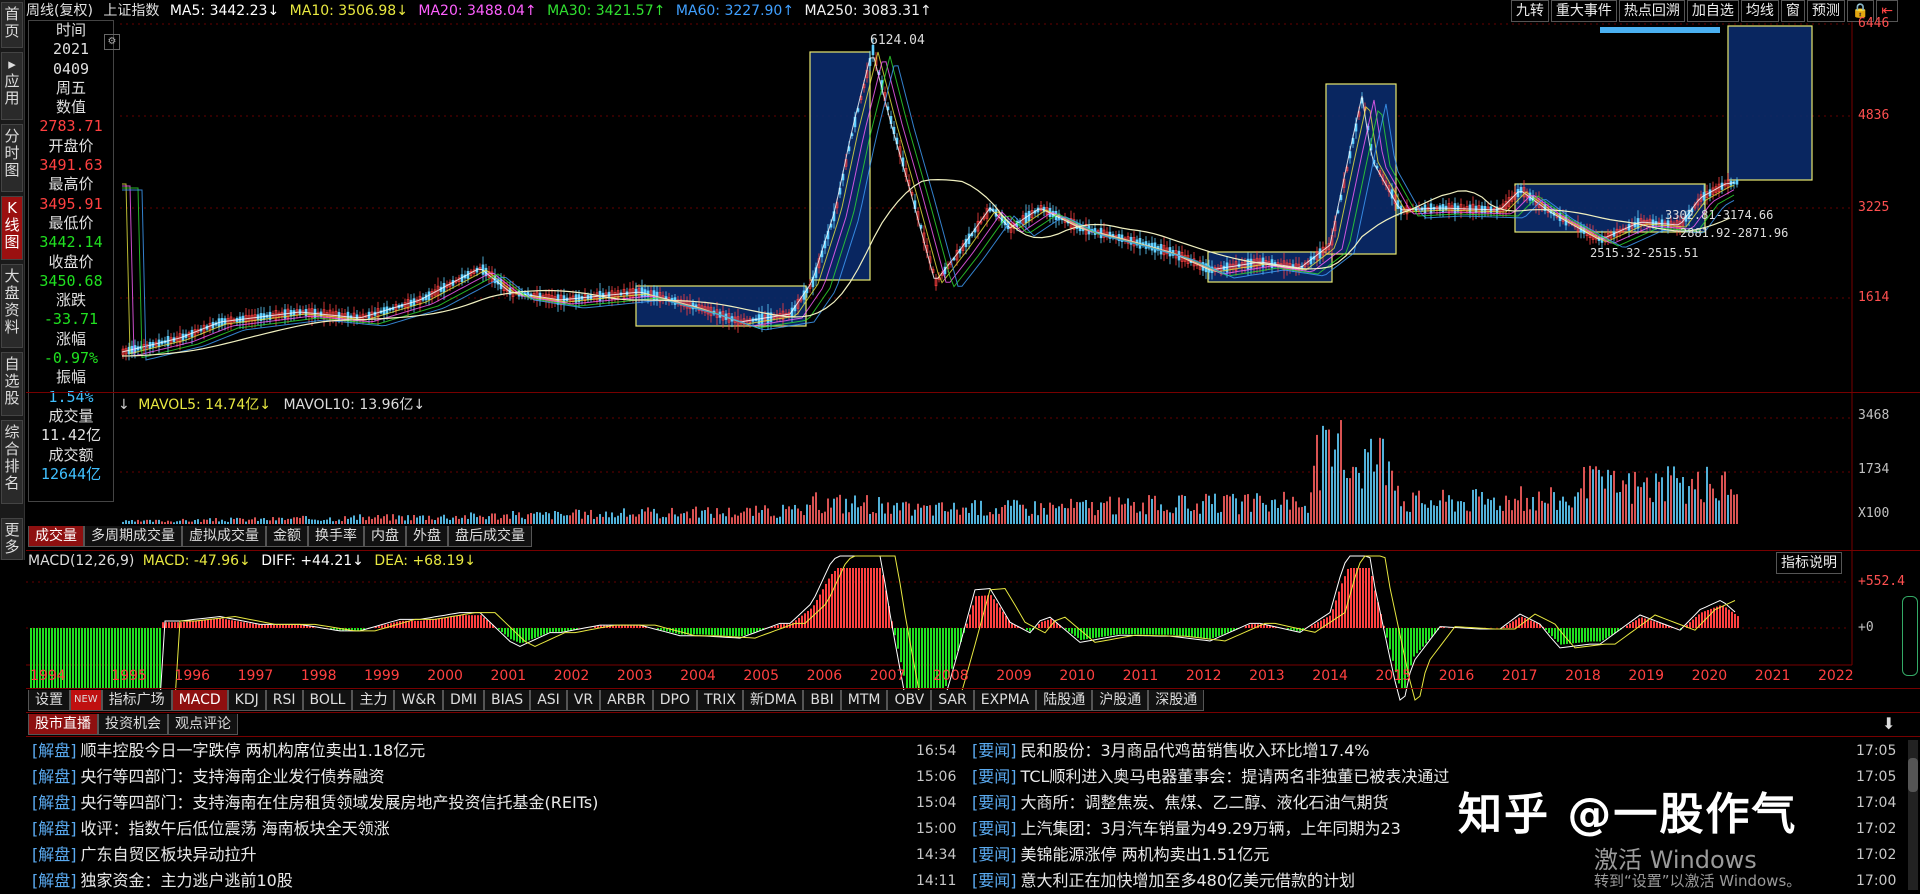 The height and width of the screenshot is (894, 1920). Describe the element at coordinates (548, 700) in the screenshot. I see `indicator-tab: ASI` at that location.